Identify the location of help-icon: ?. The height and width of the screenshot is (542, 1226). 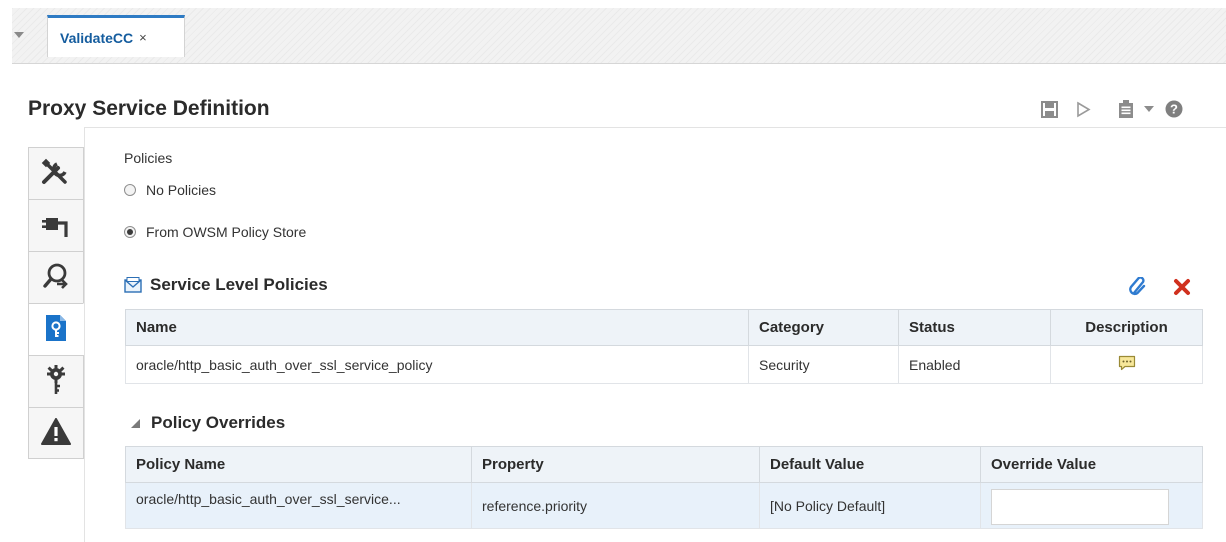
(1174, 109).